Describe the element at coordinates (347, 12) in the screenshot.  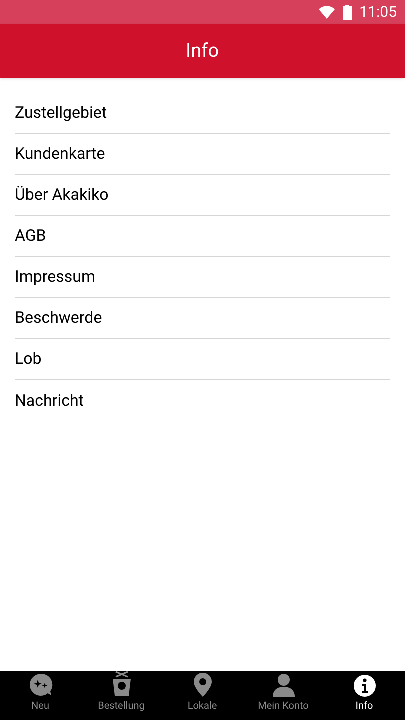
I see `battery-icon` at that location.